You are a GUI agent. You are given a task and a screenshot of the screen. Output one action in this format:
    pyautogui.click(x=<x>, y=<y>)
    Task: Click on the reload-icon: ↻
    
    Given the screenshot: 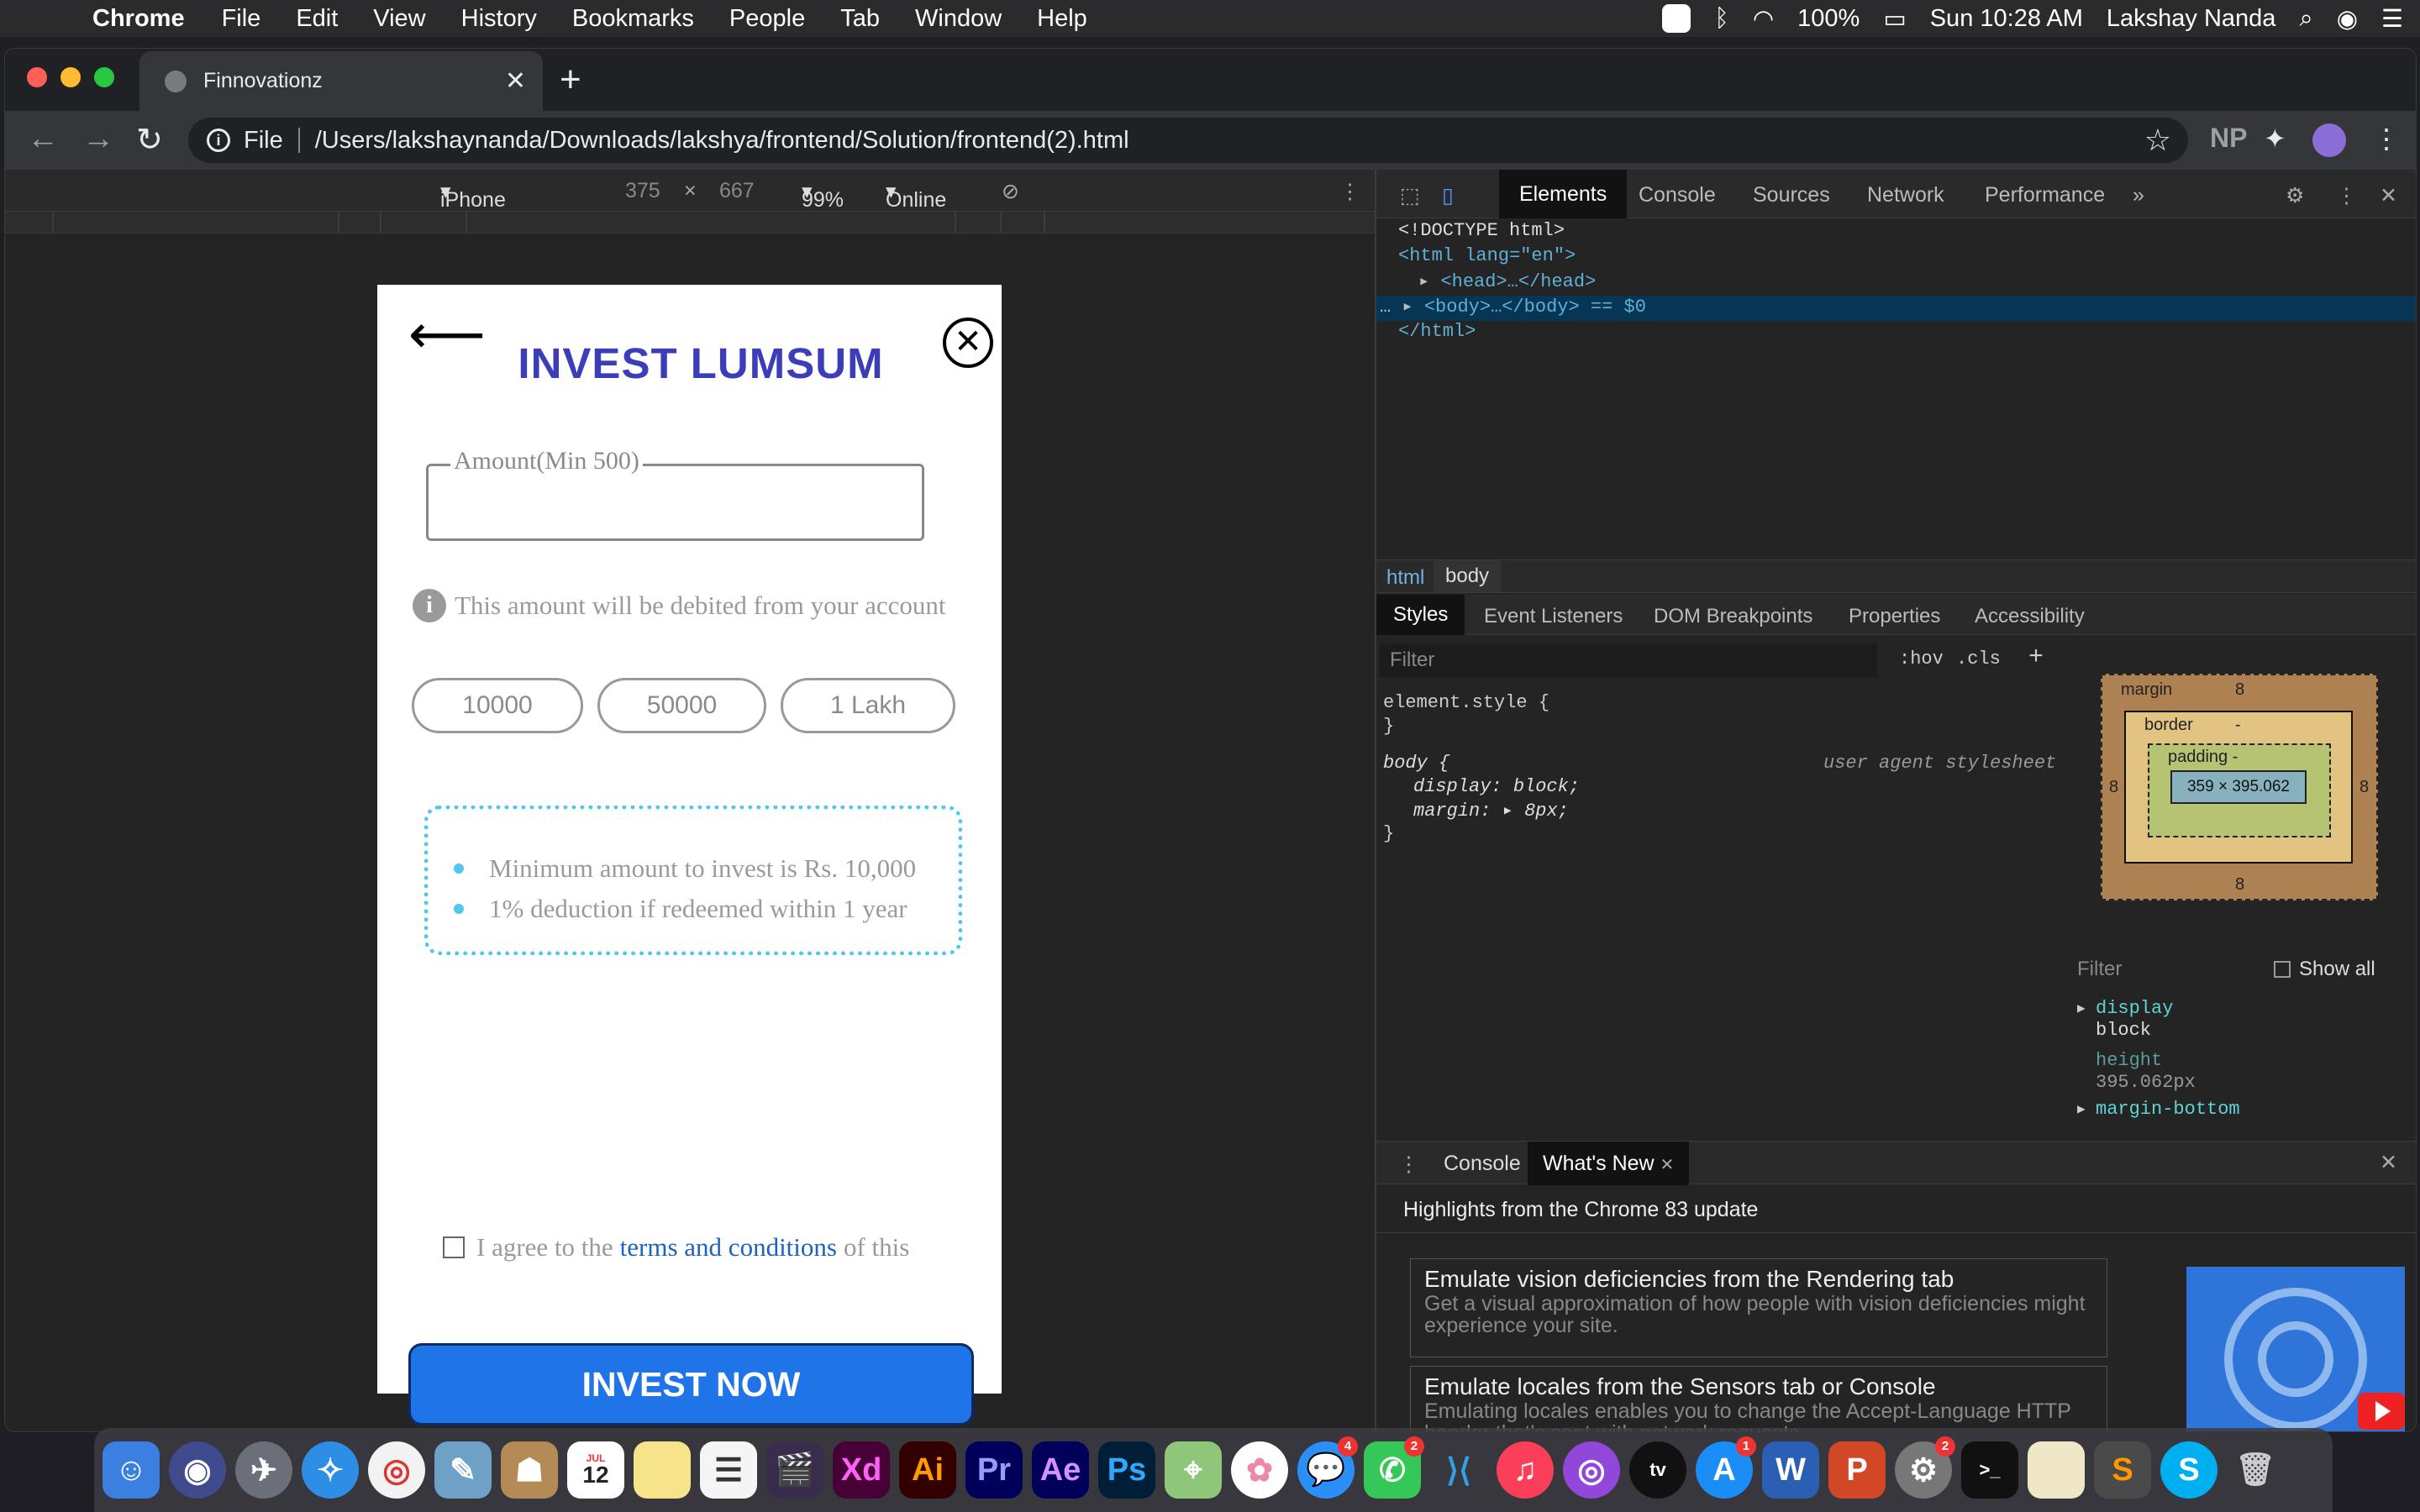 What is the action you would take?
    pyautogui.click(x=149, y=140)
    